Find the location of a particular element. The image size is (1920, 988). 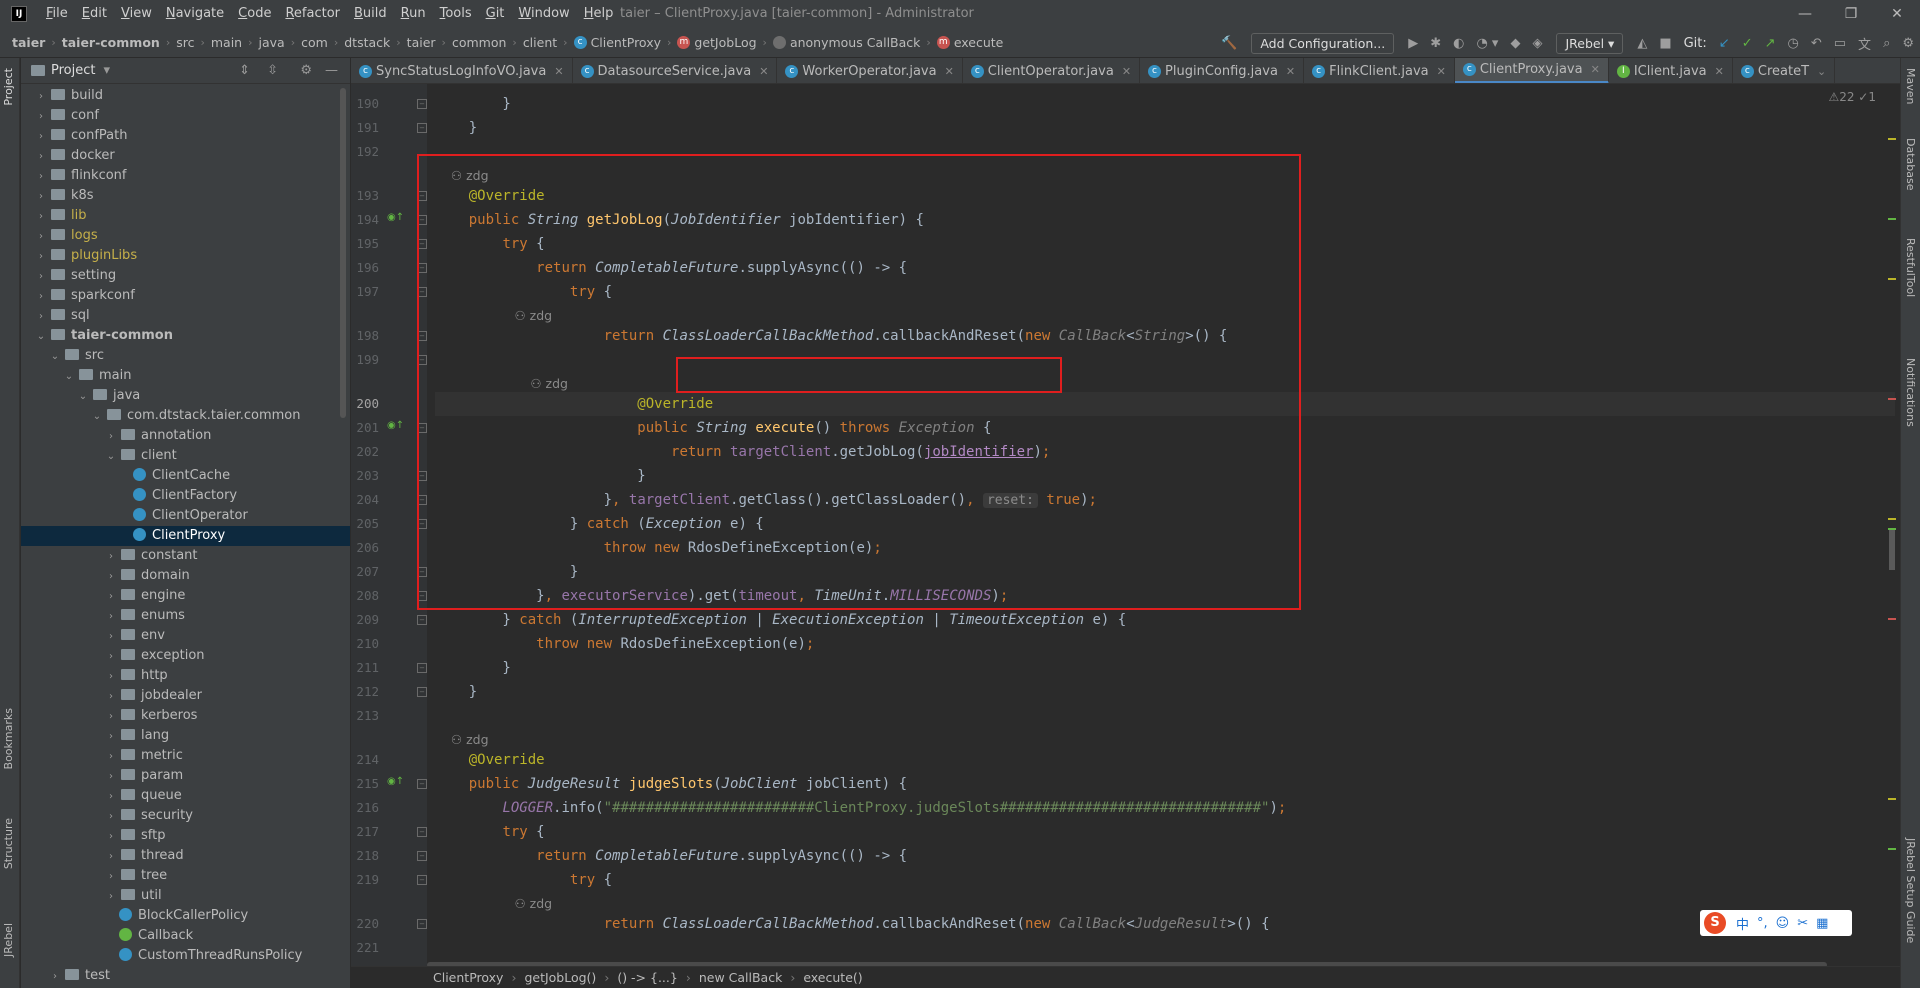

breadcrumb-item: › taier is located at coordinates (412, 42).